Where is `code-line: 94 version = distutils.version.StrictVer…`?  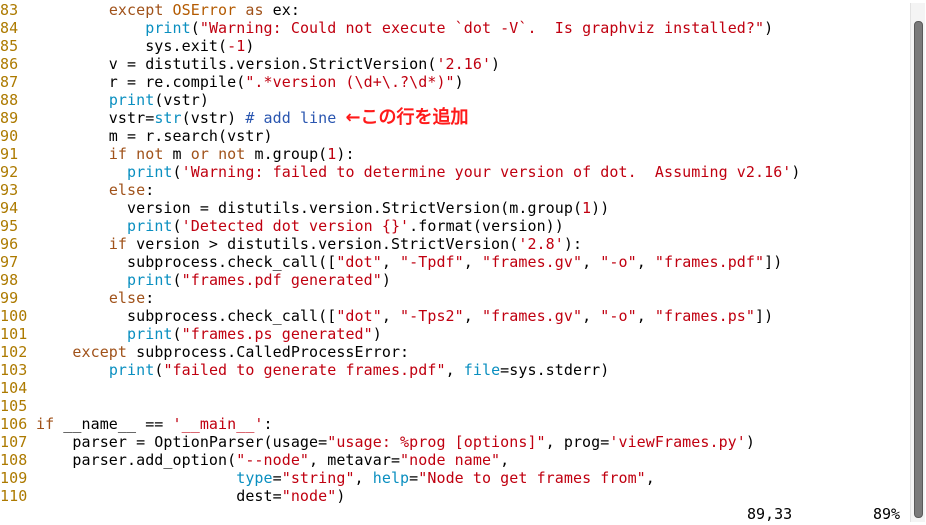
code-line: 94 version = distutils.version.StrictVer… is located at coordinates (304, 208).